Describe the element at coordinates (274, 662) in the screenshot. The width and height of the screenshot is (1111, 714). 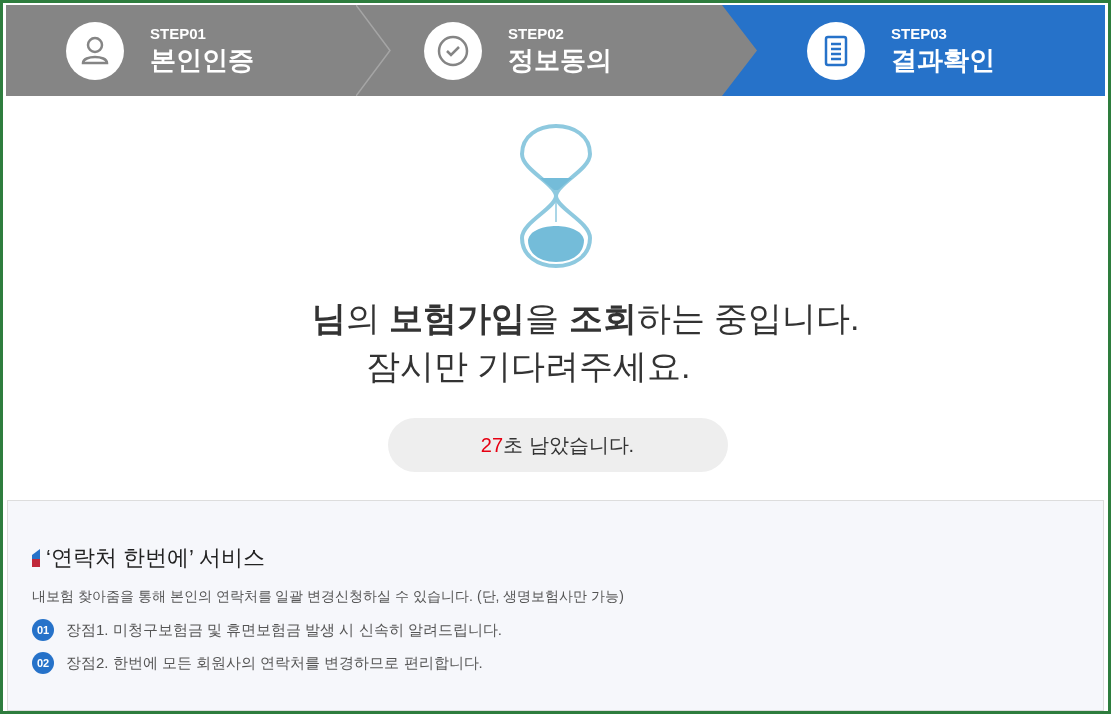
I see `benefit-text: 장점2. 한번에 모든 회원사의 연락처를 변경하므로 편리합니다.` at that location.